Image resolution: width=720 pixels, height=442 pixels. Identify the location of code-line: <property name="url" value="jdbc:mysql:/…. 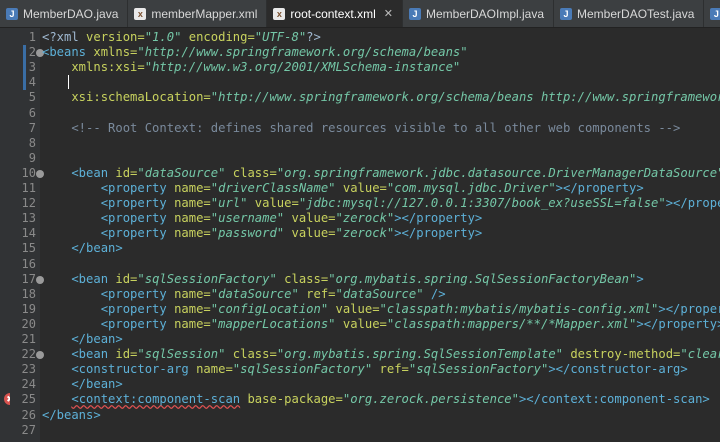
(381, 203).